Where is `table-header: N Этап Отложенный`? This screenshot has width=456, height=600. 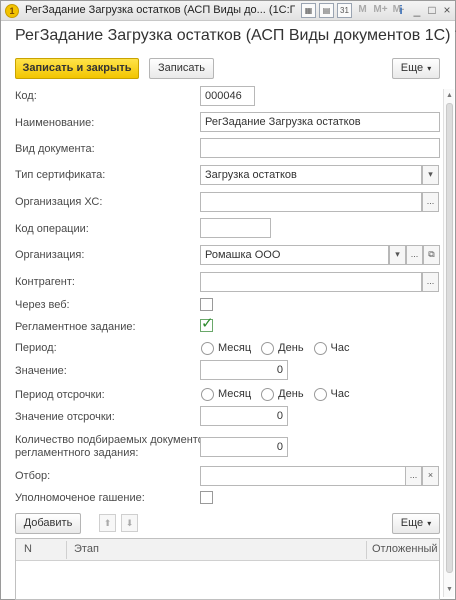 table-header: N Этап Отложенный is located at coordinates (227, 550).